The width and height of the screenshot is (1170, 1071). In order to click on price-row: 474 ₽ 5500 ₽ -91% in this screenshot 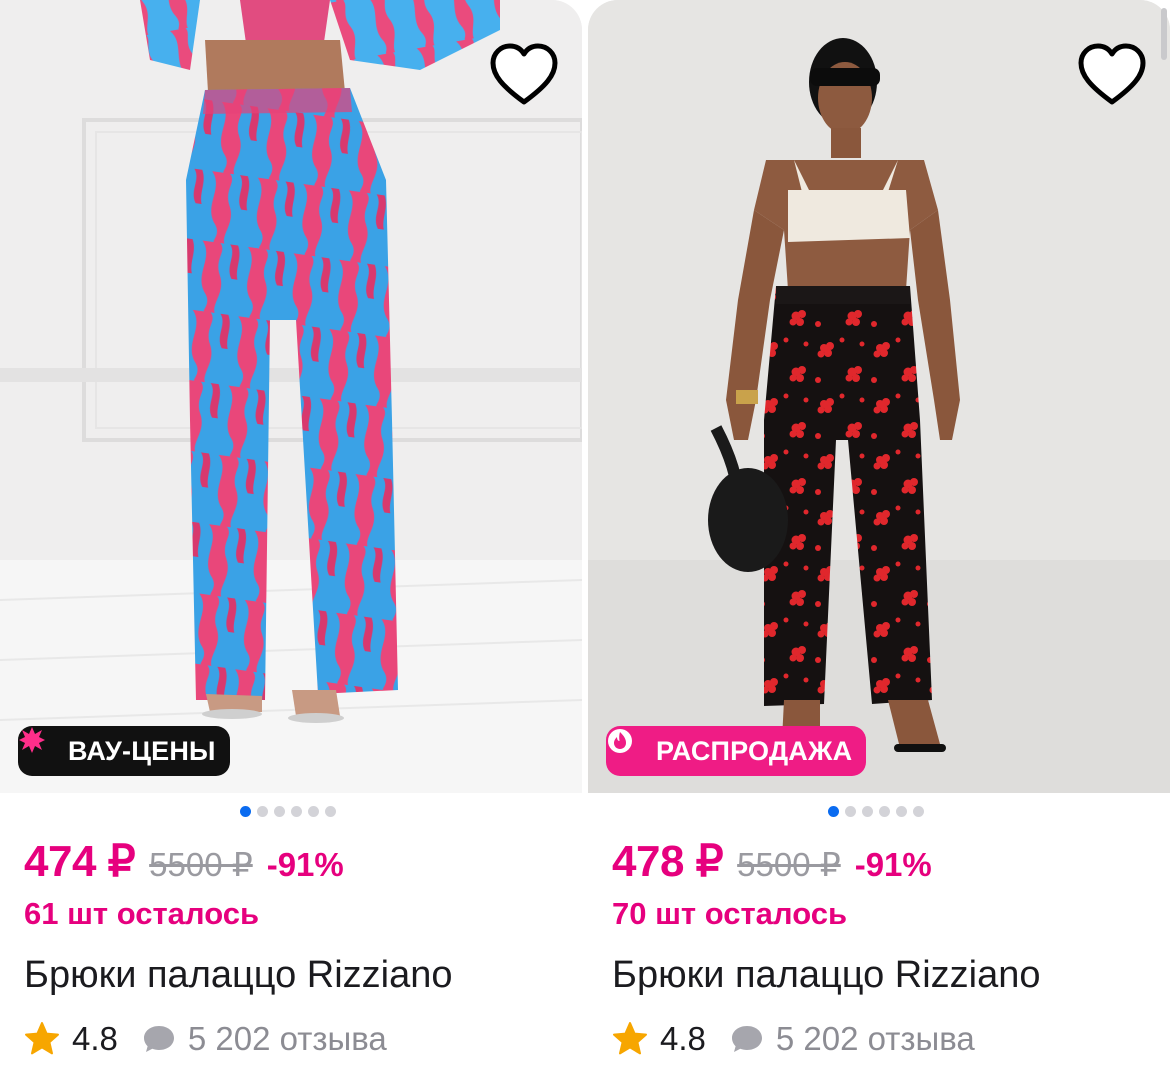, I will do `click(184, 861)`.